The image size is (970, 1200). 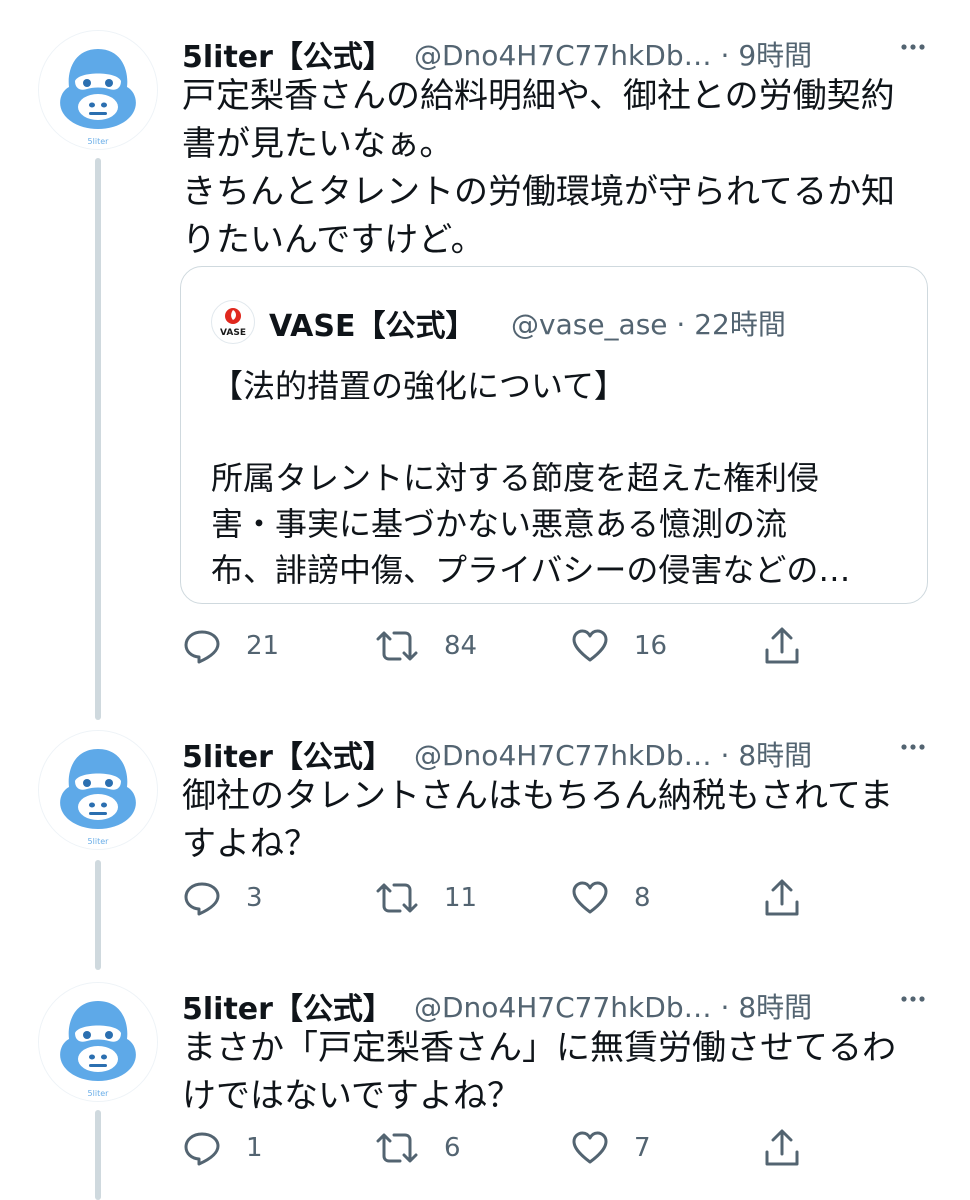 What do you see at coordinates (502, 1148) in the screenshot?
I see `tweet-actions: 1 6 7` at bounding box center [502, 1148].